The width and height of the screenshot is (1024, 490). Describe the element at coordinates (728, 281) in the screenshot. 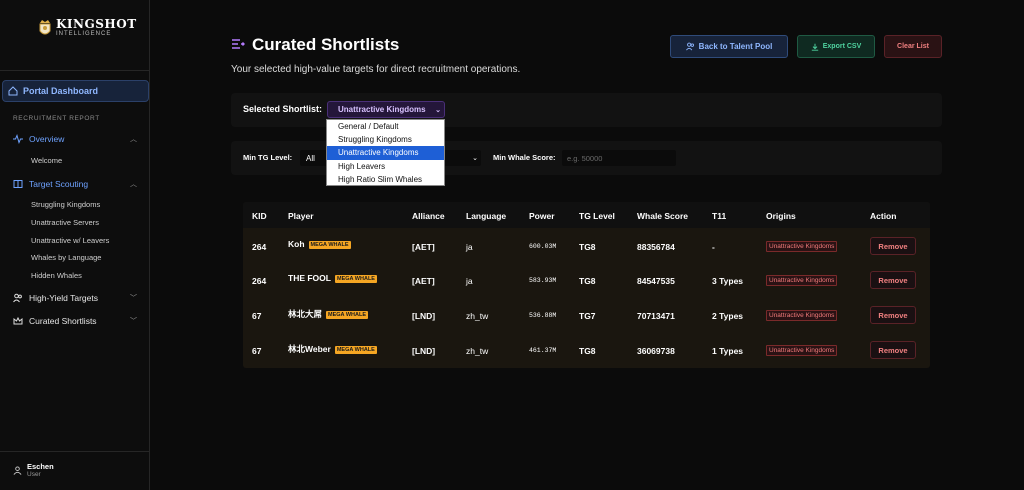

I see `t11-cell: 3 Types` at that location.